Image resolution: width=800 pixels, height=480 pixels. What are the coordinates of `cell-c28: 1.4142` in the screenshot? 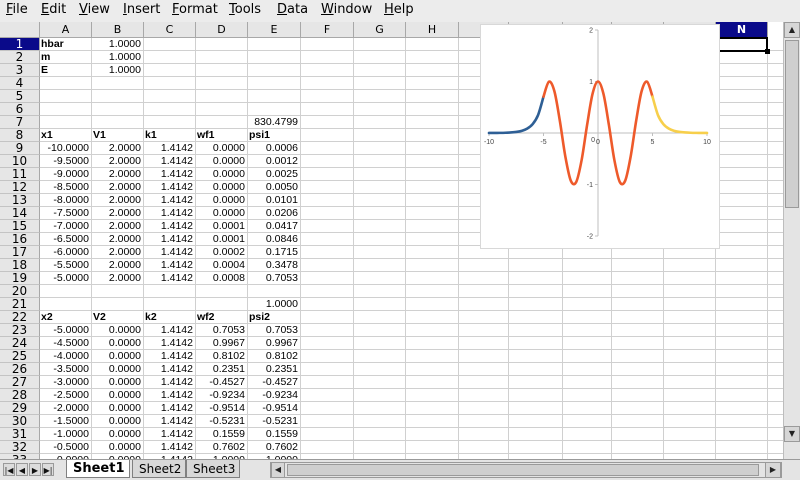 It's located at (170, 395).